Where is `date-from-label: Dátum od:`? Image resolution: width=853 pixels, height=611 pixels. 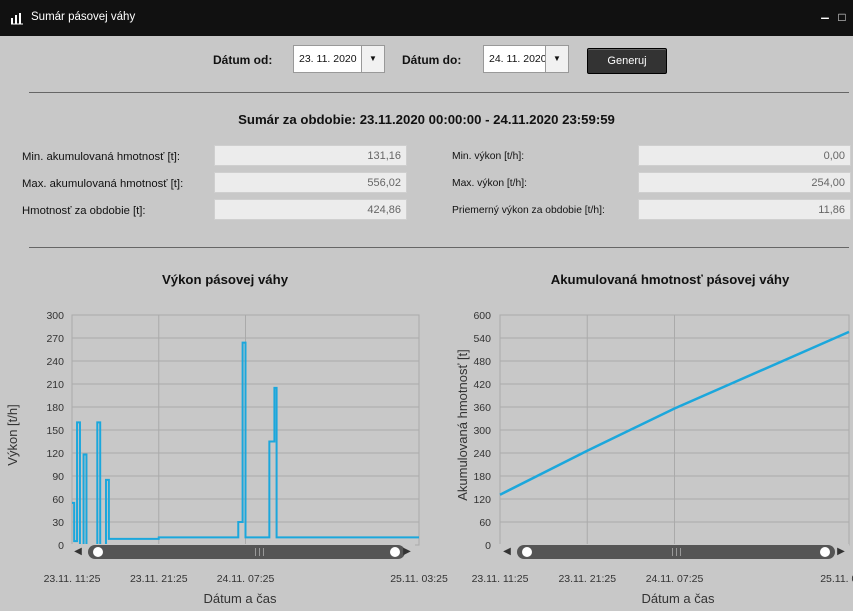
date-from-label: Dátum od: is located at coordinates (243, 60).